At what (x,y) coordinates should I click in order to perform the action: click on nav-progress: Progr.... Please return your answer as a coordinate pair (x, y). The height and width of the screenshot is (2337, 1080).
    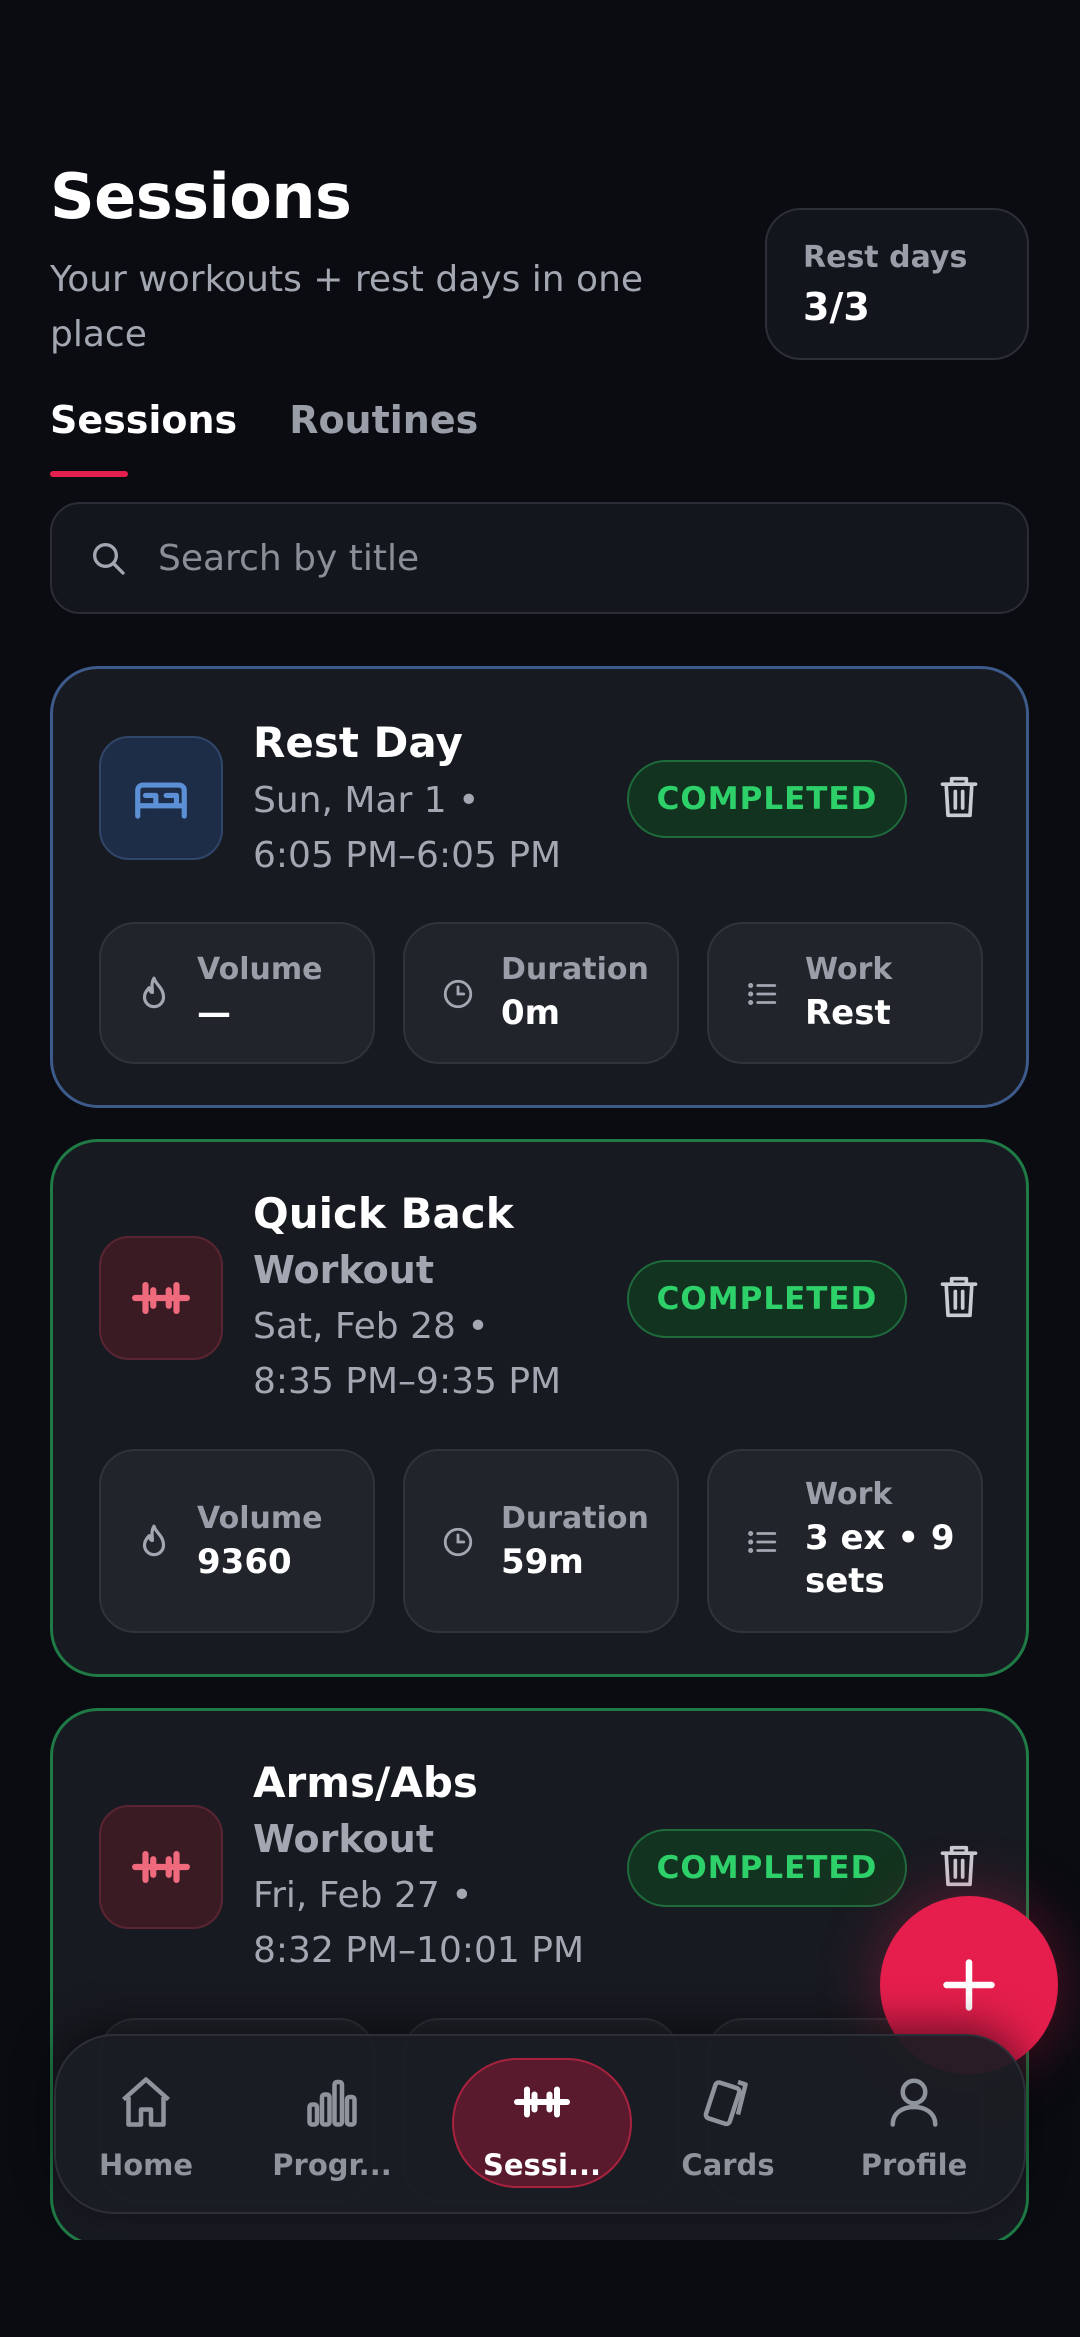
    Looking at the image, I should click on (332, 2126).